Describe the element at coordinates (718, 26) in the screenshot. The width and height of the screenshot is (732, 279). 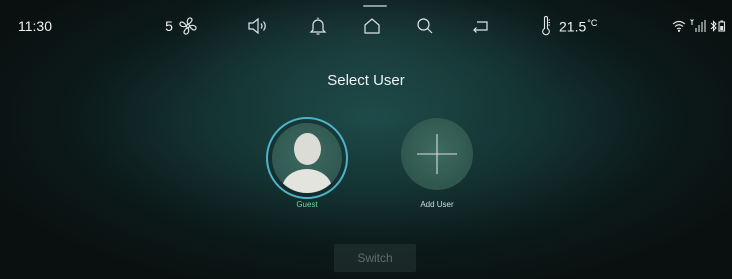
I see `bluetooth-battery-icon` at that location.